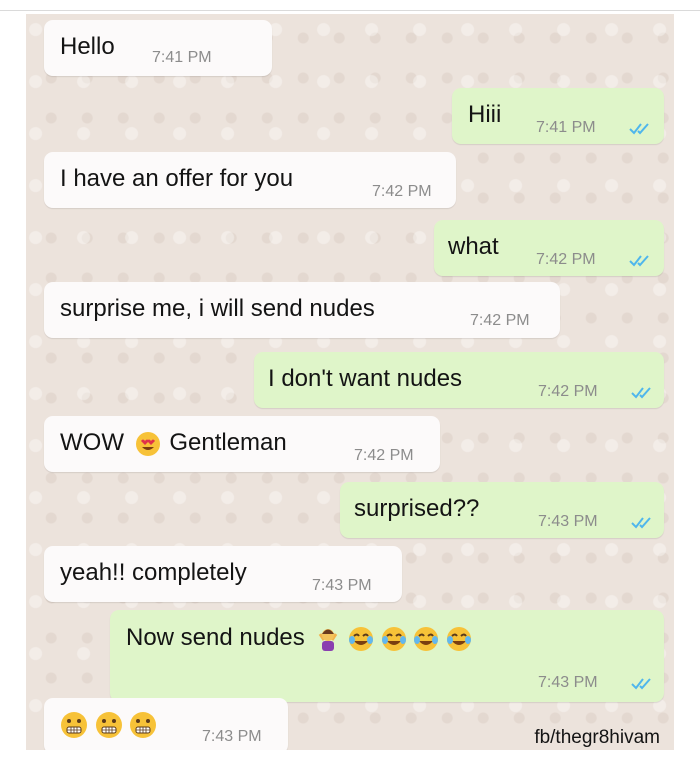 This screenshot has width=700, height=763. I want to click on message-text: Now send nudes, so click(299, 638).